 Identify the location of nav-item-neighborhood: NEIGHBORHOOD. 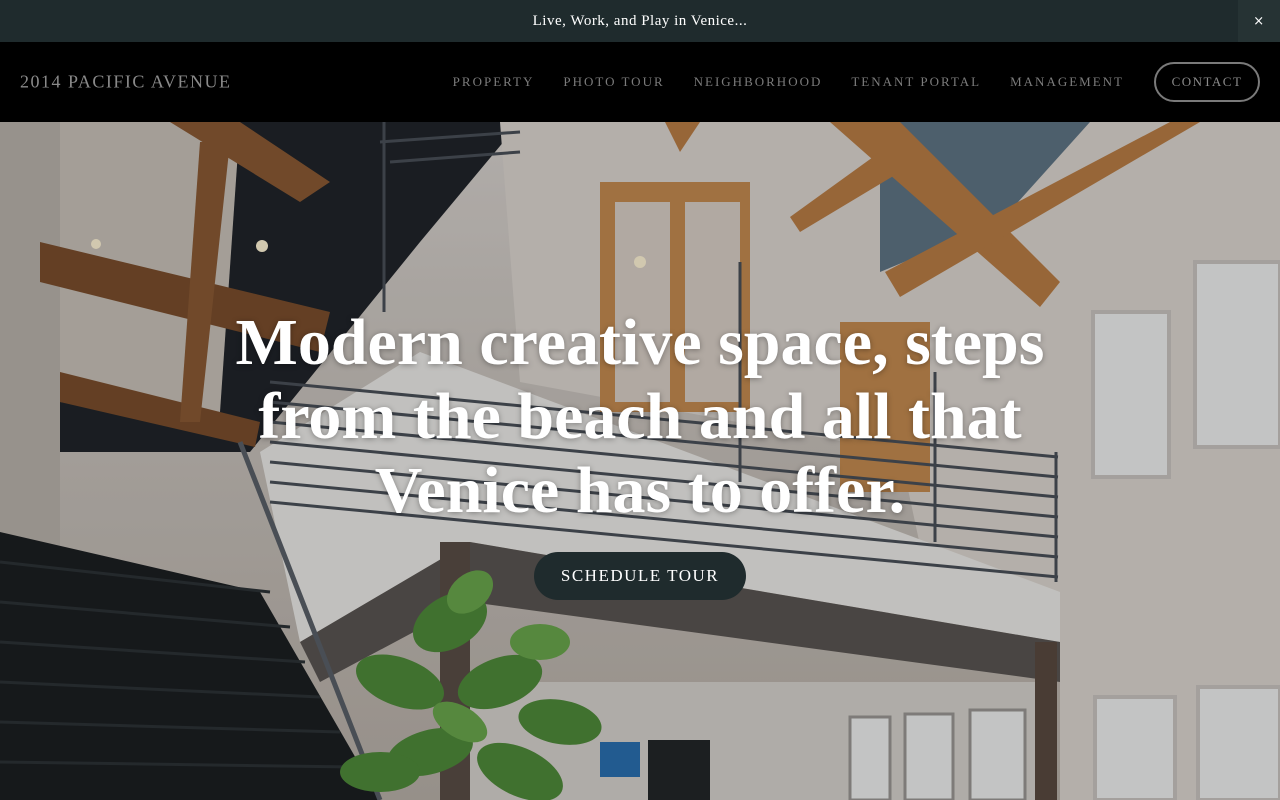
(758, 82).